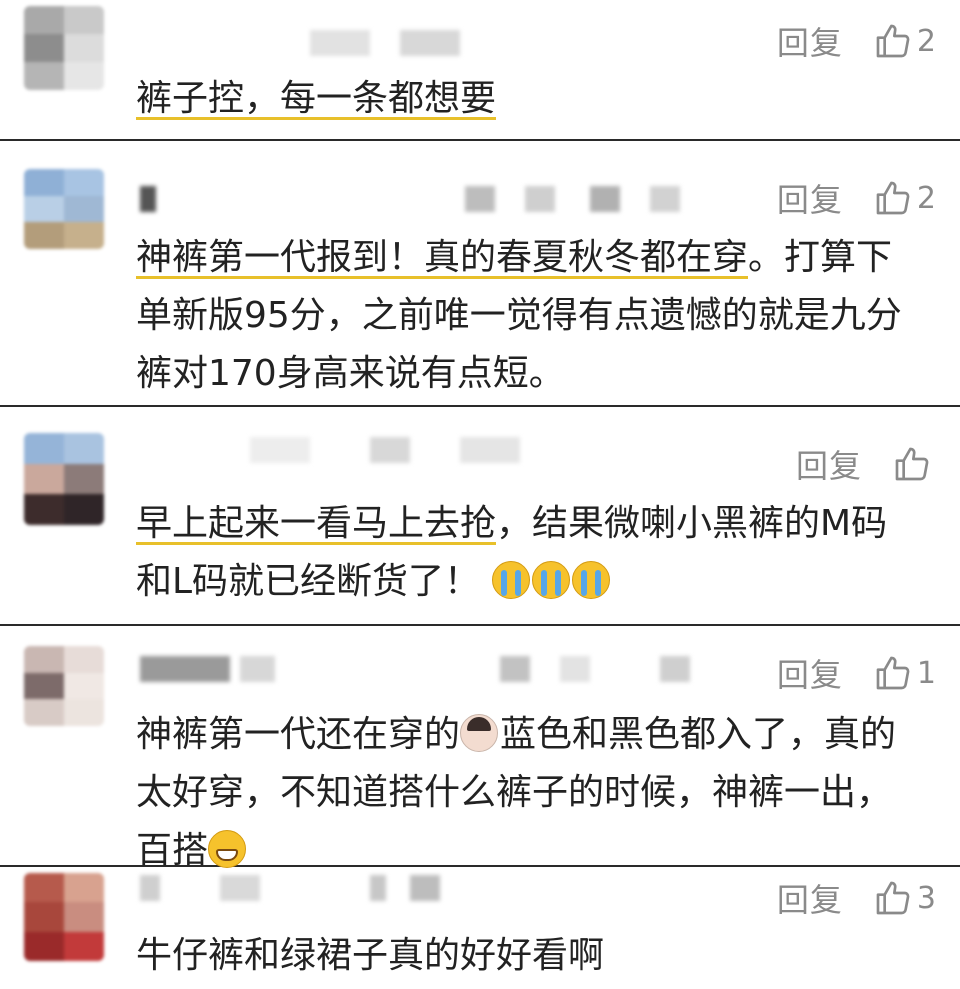 The width and height of the screenshot is (960, 989). Describe the element at coordinates (528, 99) in the screenshot. I see `comment-text: 裤子控，每一条都想要` at that location.